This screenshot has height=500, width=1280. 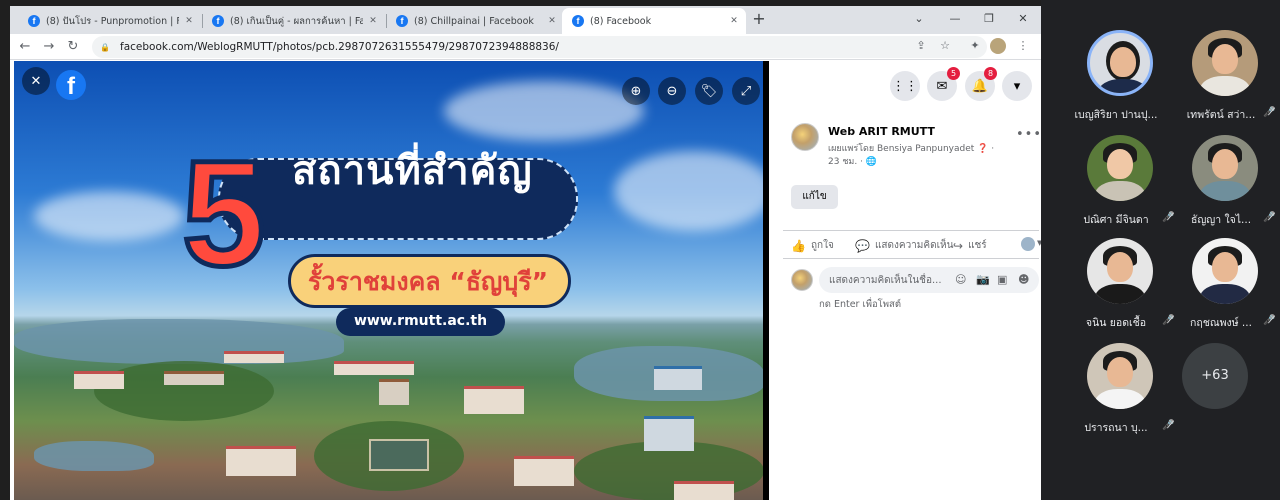 I want to click on share-page-icon: ⇪, so click(x=921, y=46).